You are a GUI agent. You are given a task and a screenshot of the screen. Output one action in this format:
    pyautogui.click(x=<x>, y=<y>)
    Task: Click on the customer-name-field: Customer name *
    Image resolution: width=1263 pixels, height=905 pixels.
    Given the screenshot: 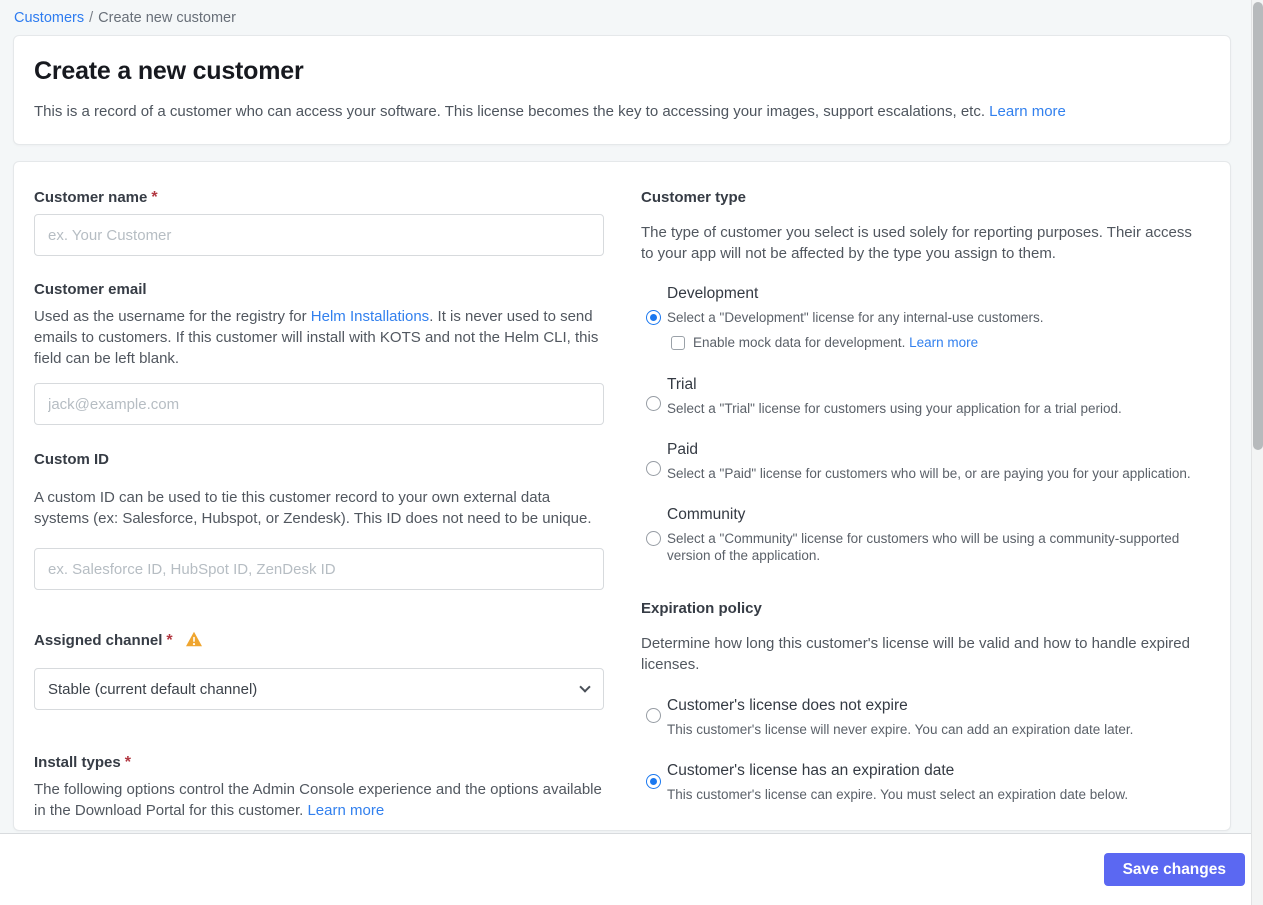 What is the action you would take?
    pyautogui.click(x=319, y=222)
    